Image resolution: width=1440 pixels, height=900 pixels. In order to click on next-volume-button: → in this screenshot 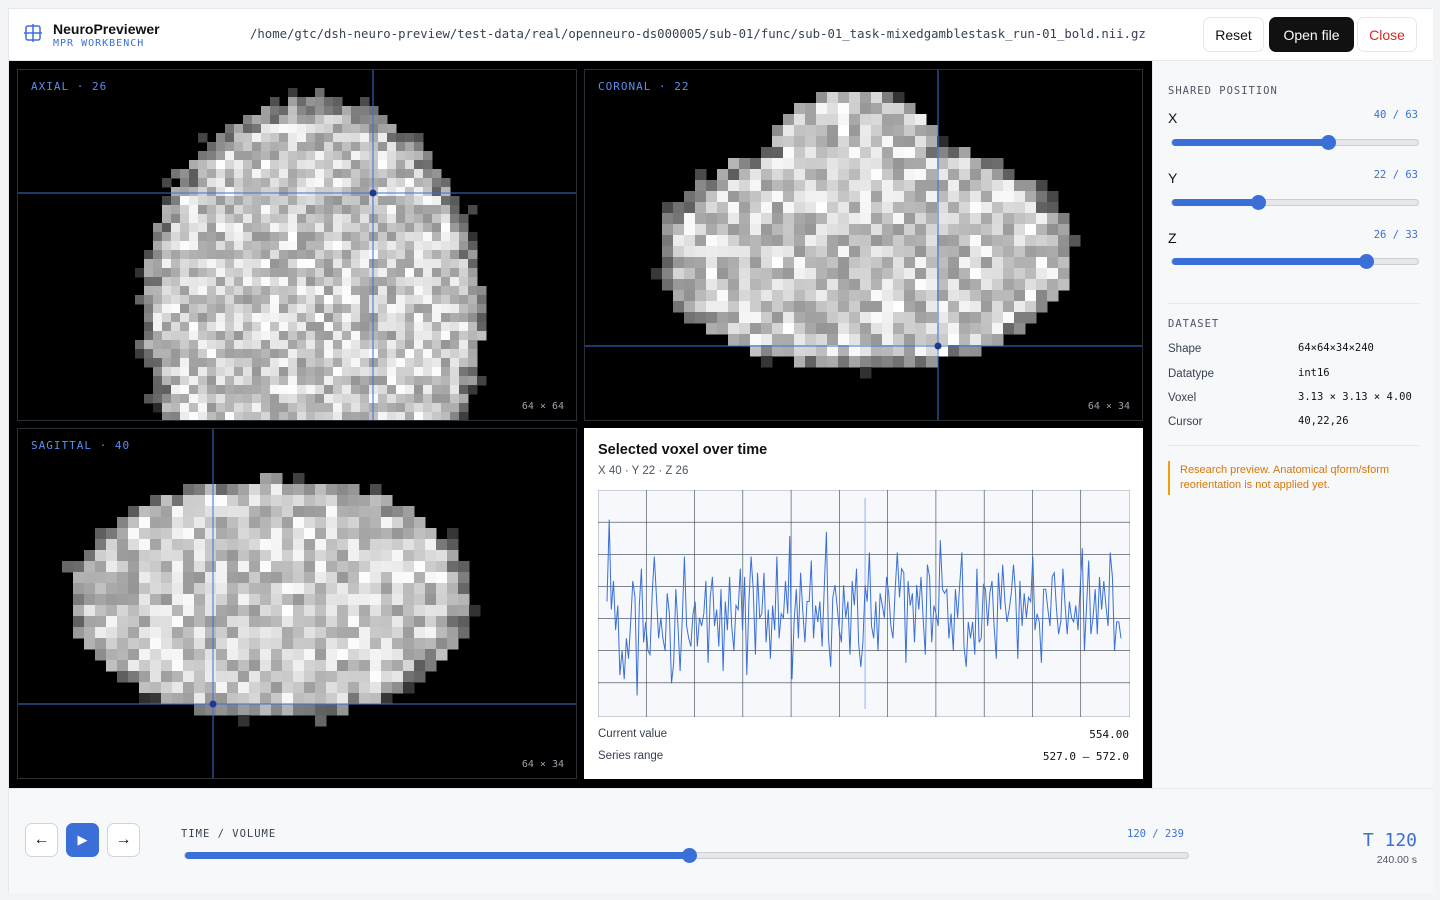, I will do `click(123, 840)`.